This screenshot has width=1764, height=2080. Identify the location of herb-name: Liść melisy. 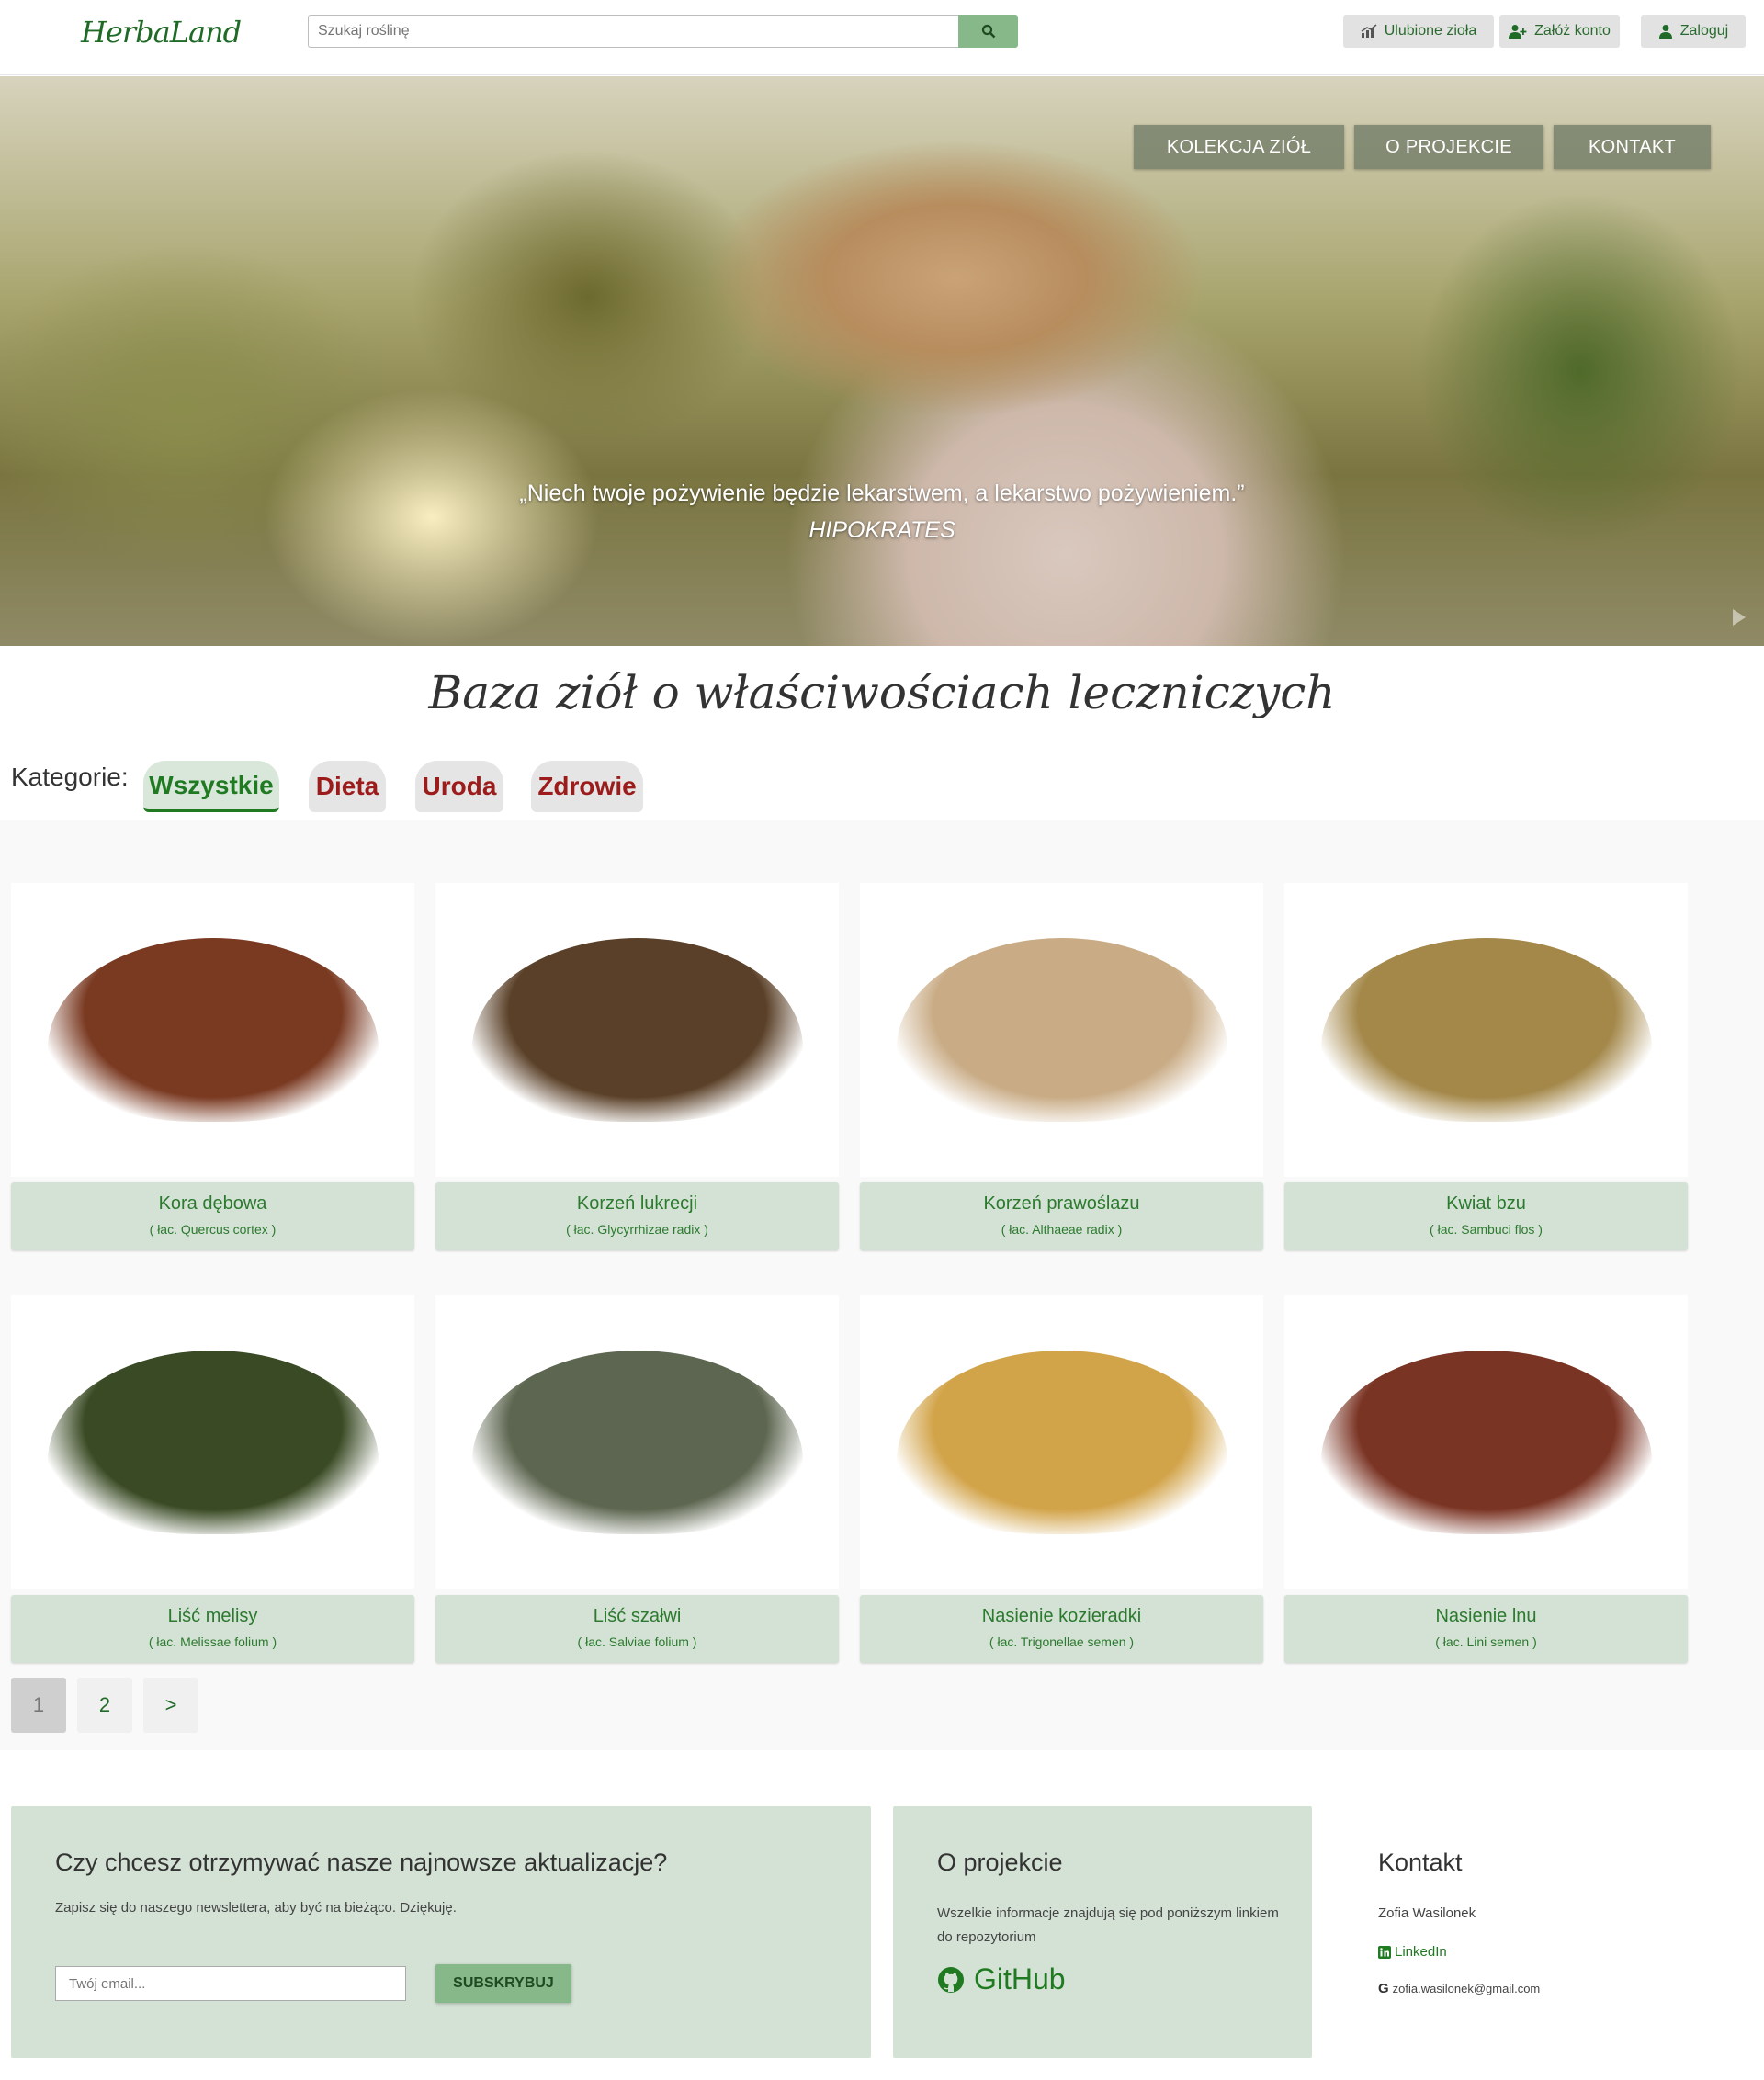
(212, 1616).